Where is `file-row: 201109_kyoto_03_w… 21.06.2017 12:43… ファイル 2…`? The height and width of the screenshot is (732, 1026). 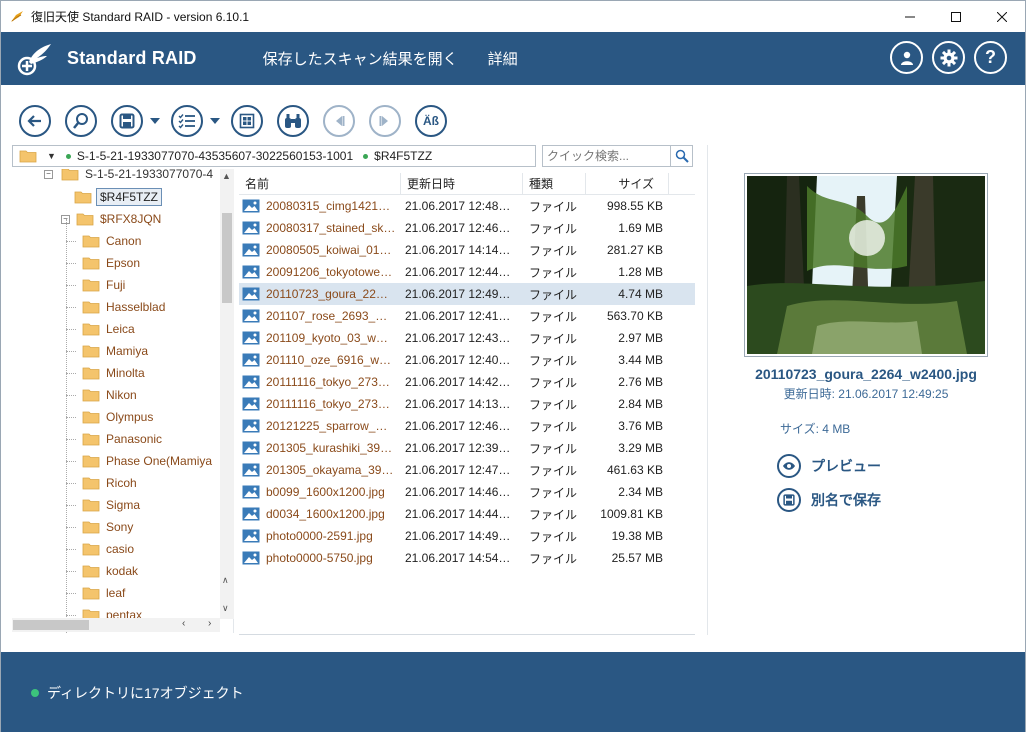 file-row: 201109_kyoto_03_w… 21.06.2017 12:43… ファイル 2… is located at coordinates (467, 338).